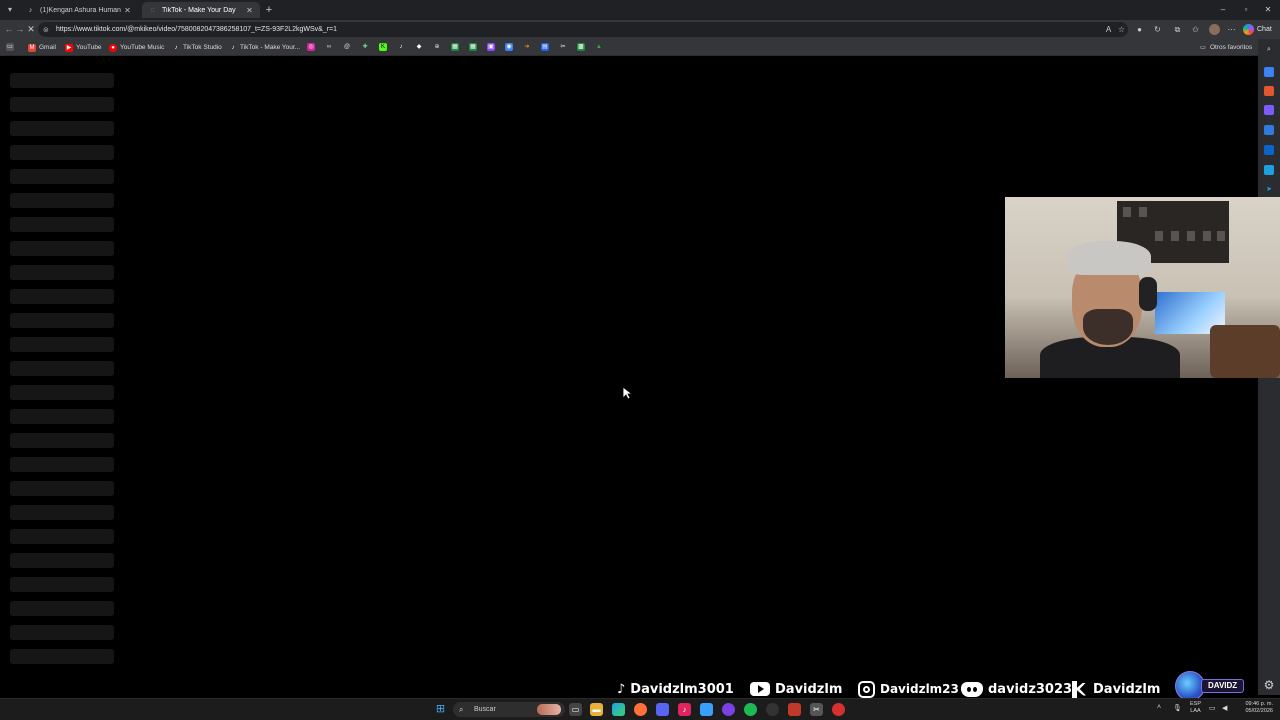  I want to click on microphone-icon: 🎙, so click(1177, 708).